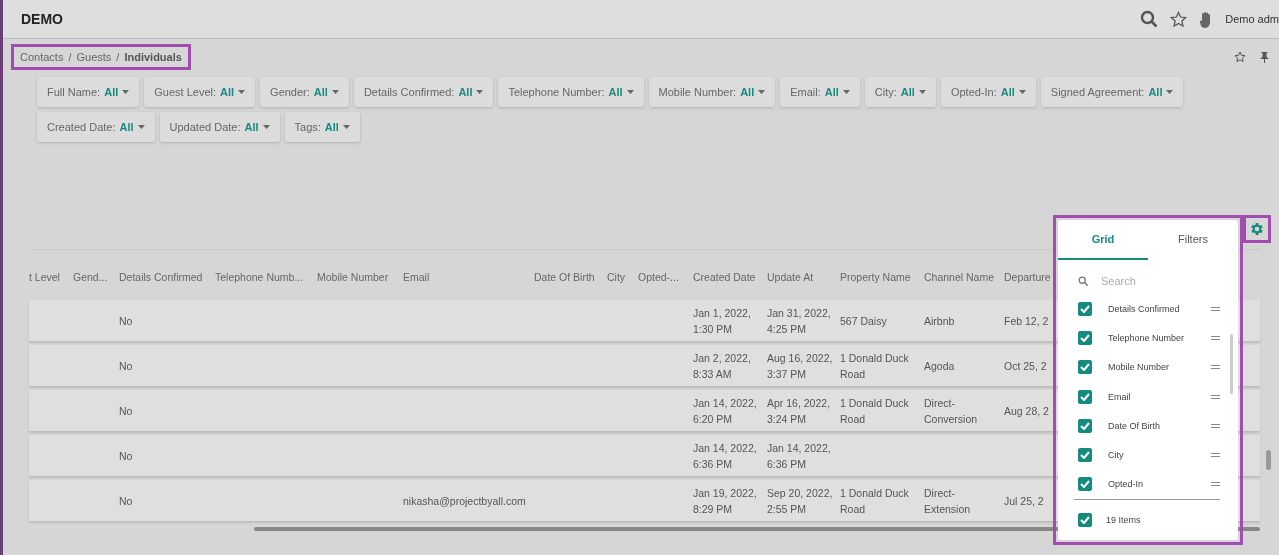 Image resolution: width=1279 pixels, height=555 pixels. What do you see at coordinates (1139, 367) in the screenshot?
I see `column-label: Mobile Number` at bounding box center [1139, 367].